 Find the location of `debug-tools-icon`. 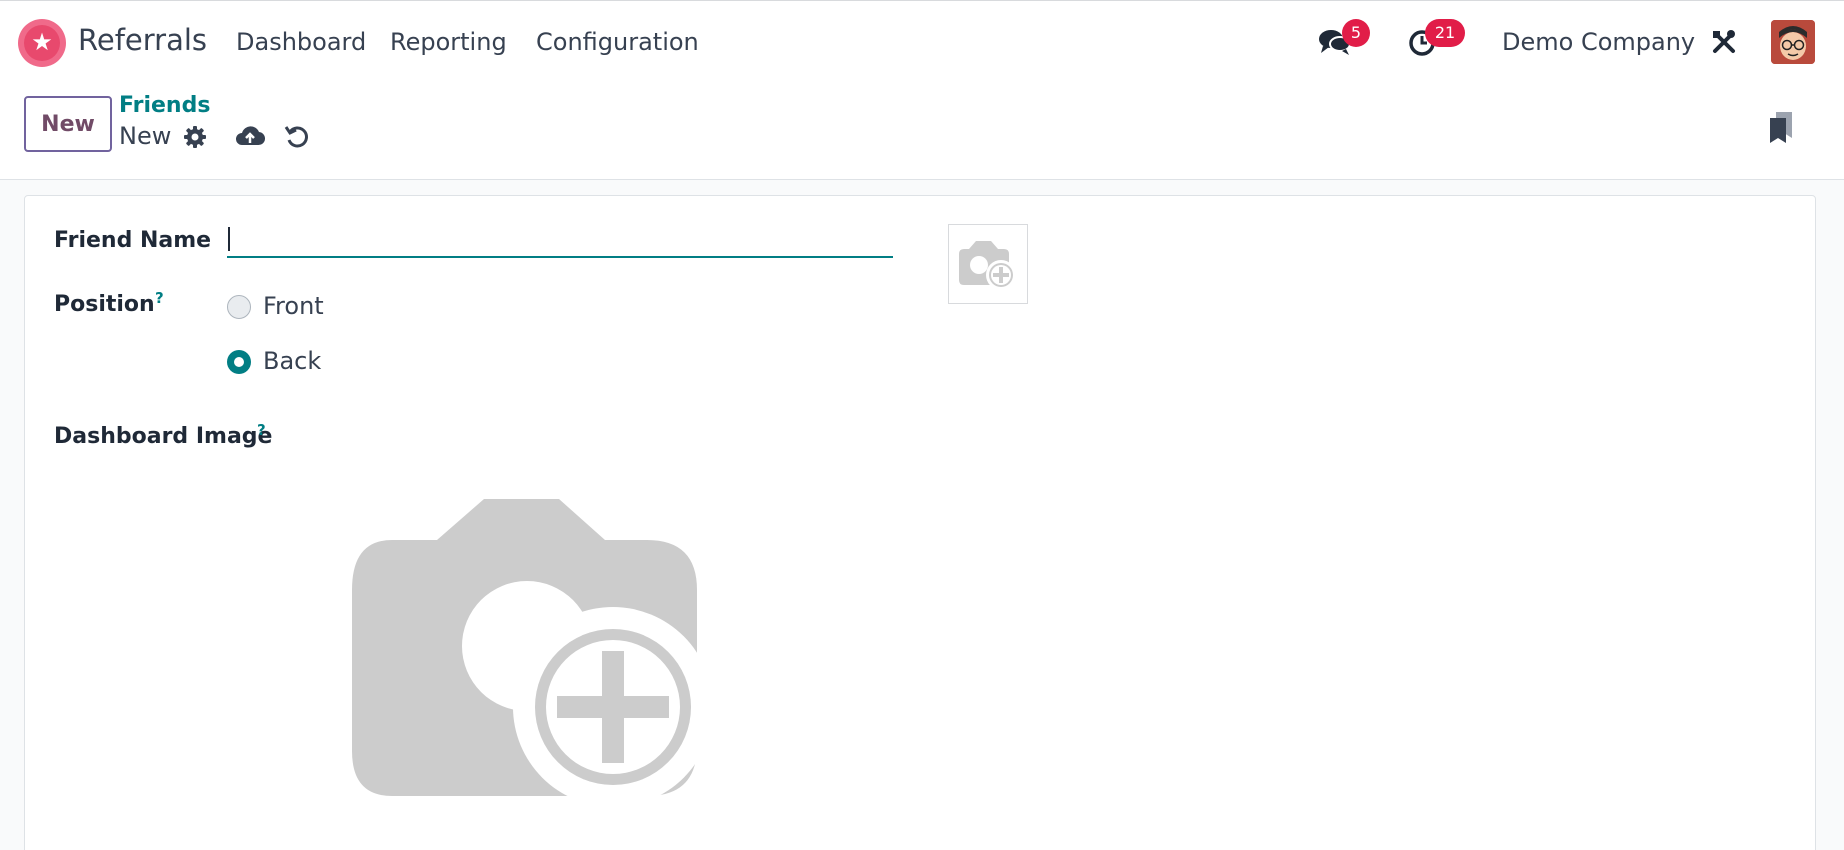

debug-tools-icon is located at coordinates (1724, 42).